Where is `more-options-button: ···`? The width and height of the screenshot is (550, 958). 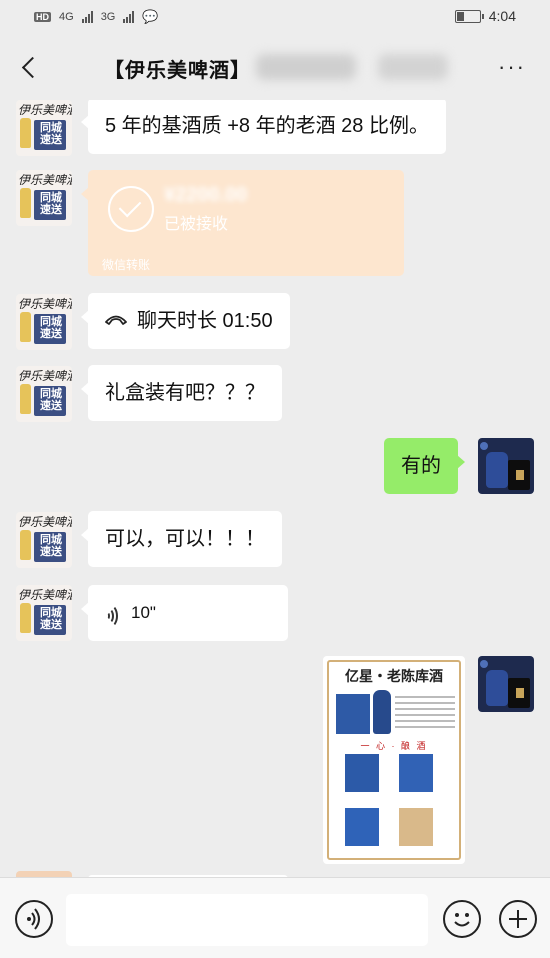 more-options-button: ··· is located at coordinates (512, 67).